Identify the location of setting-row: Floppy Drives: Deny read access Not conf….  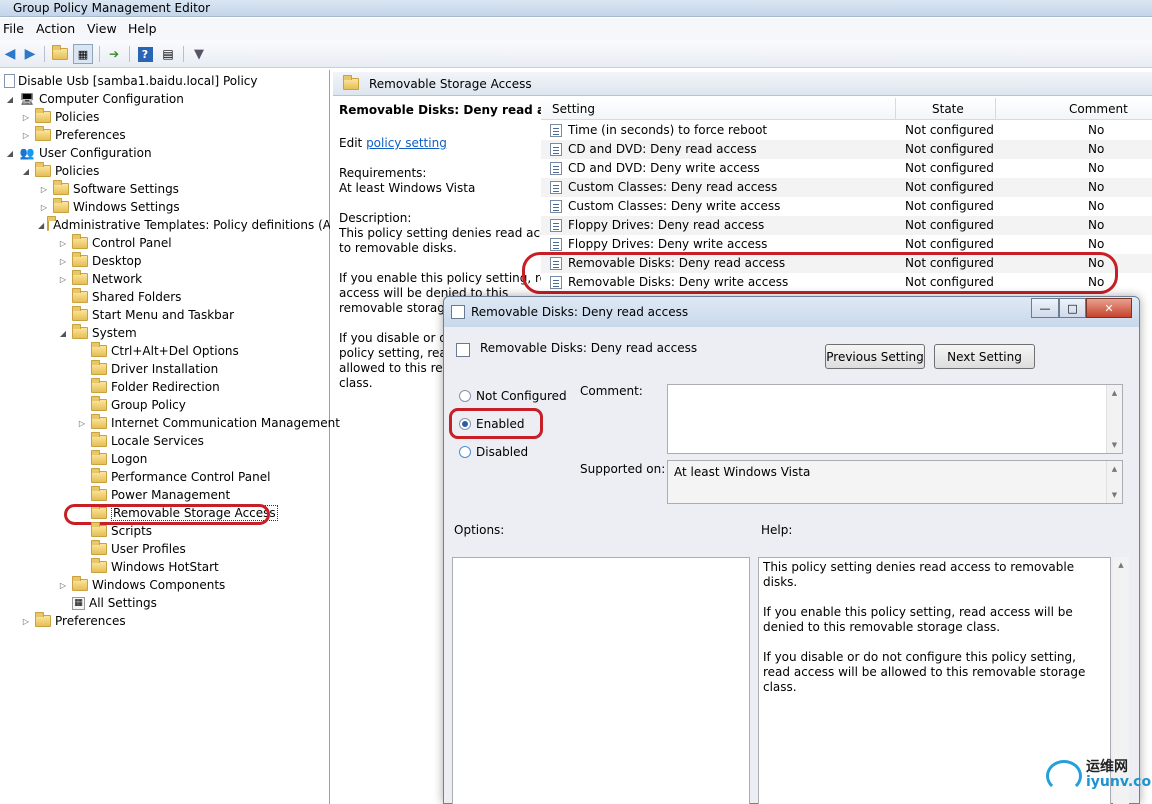
(846, 225).